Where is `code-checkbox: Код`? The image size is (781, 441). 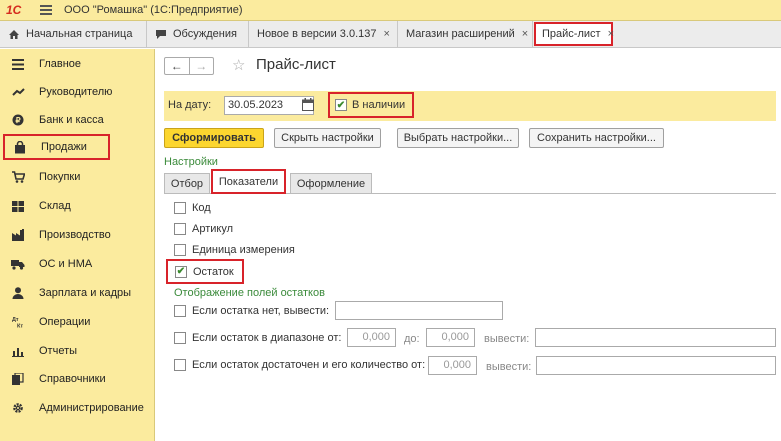
code-checkbox: Код is located at coordinates (192, 208).